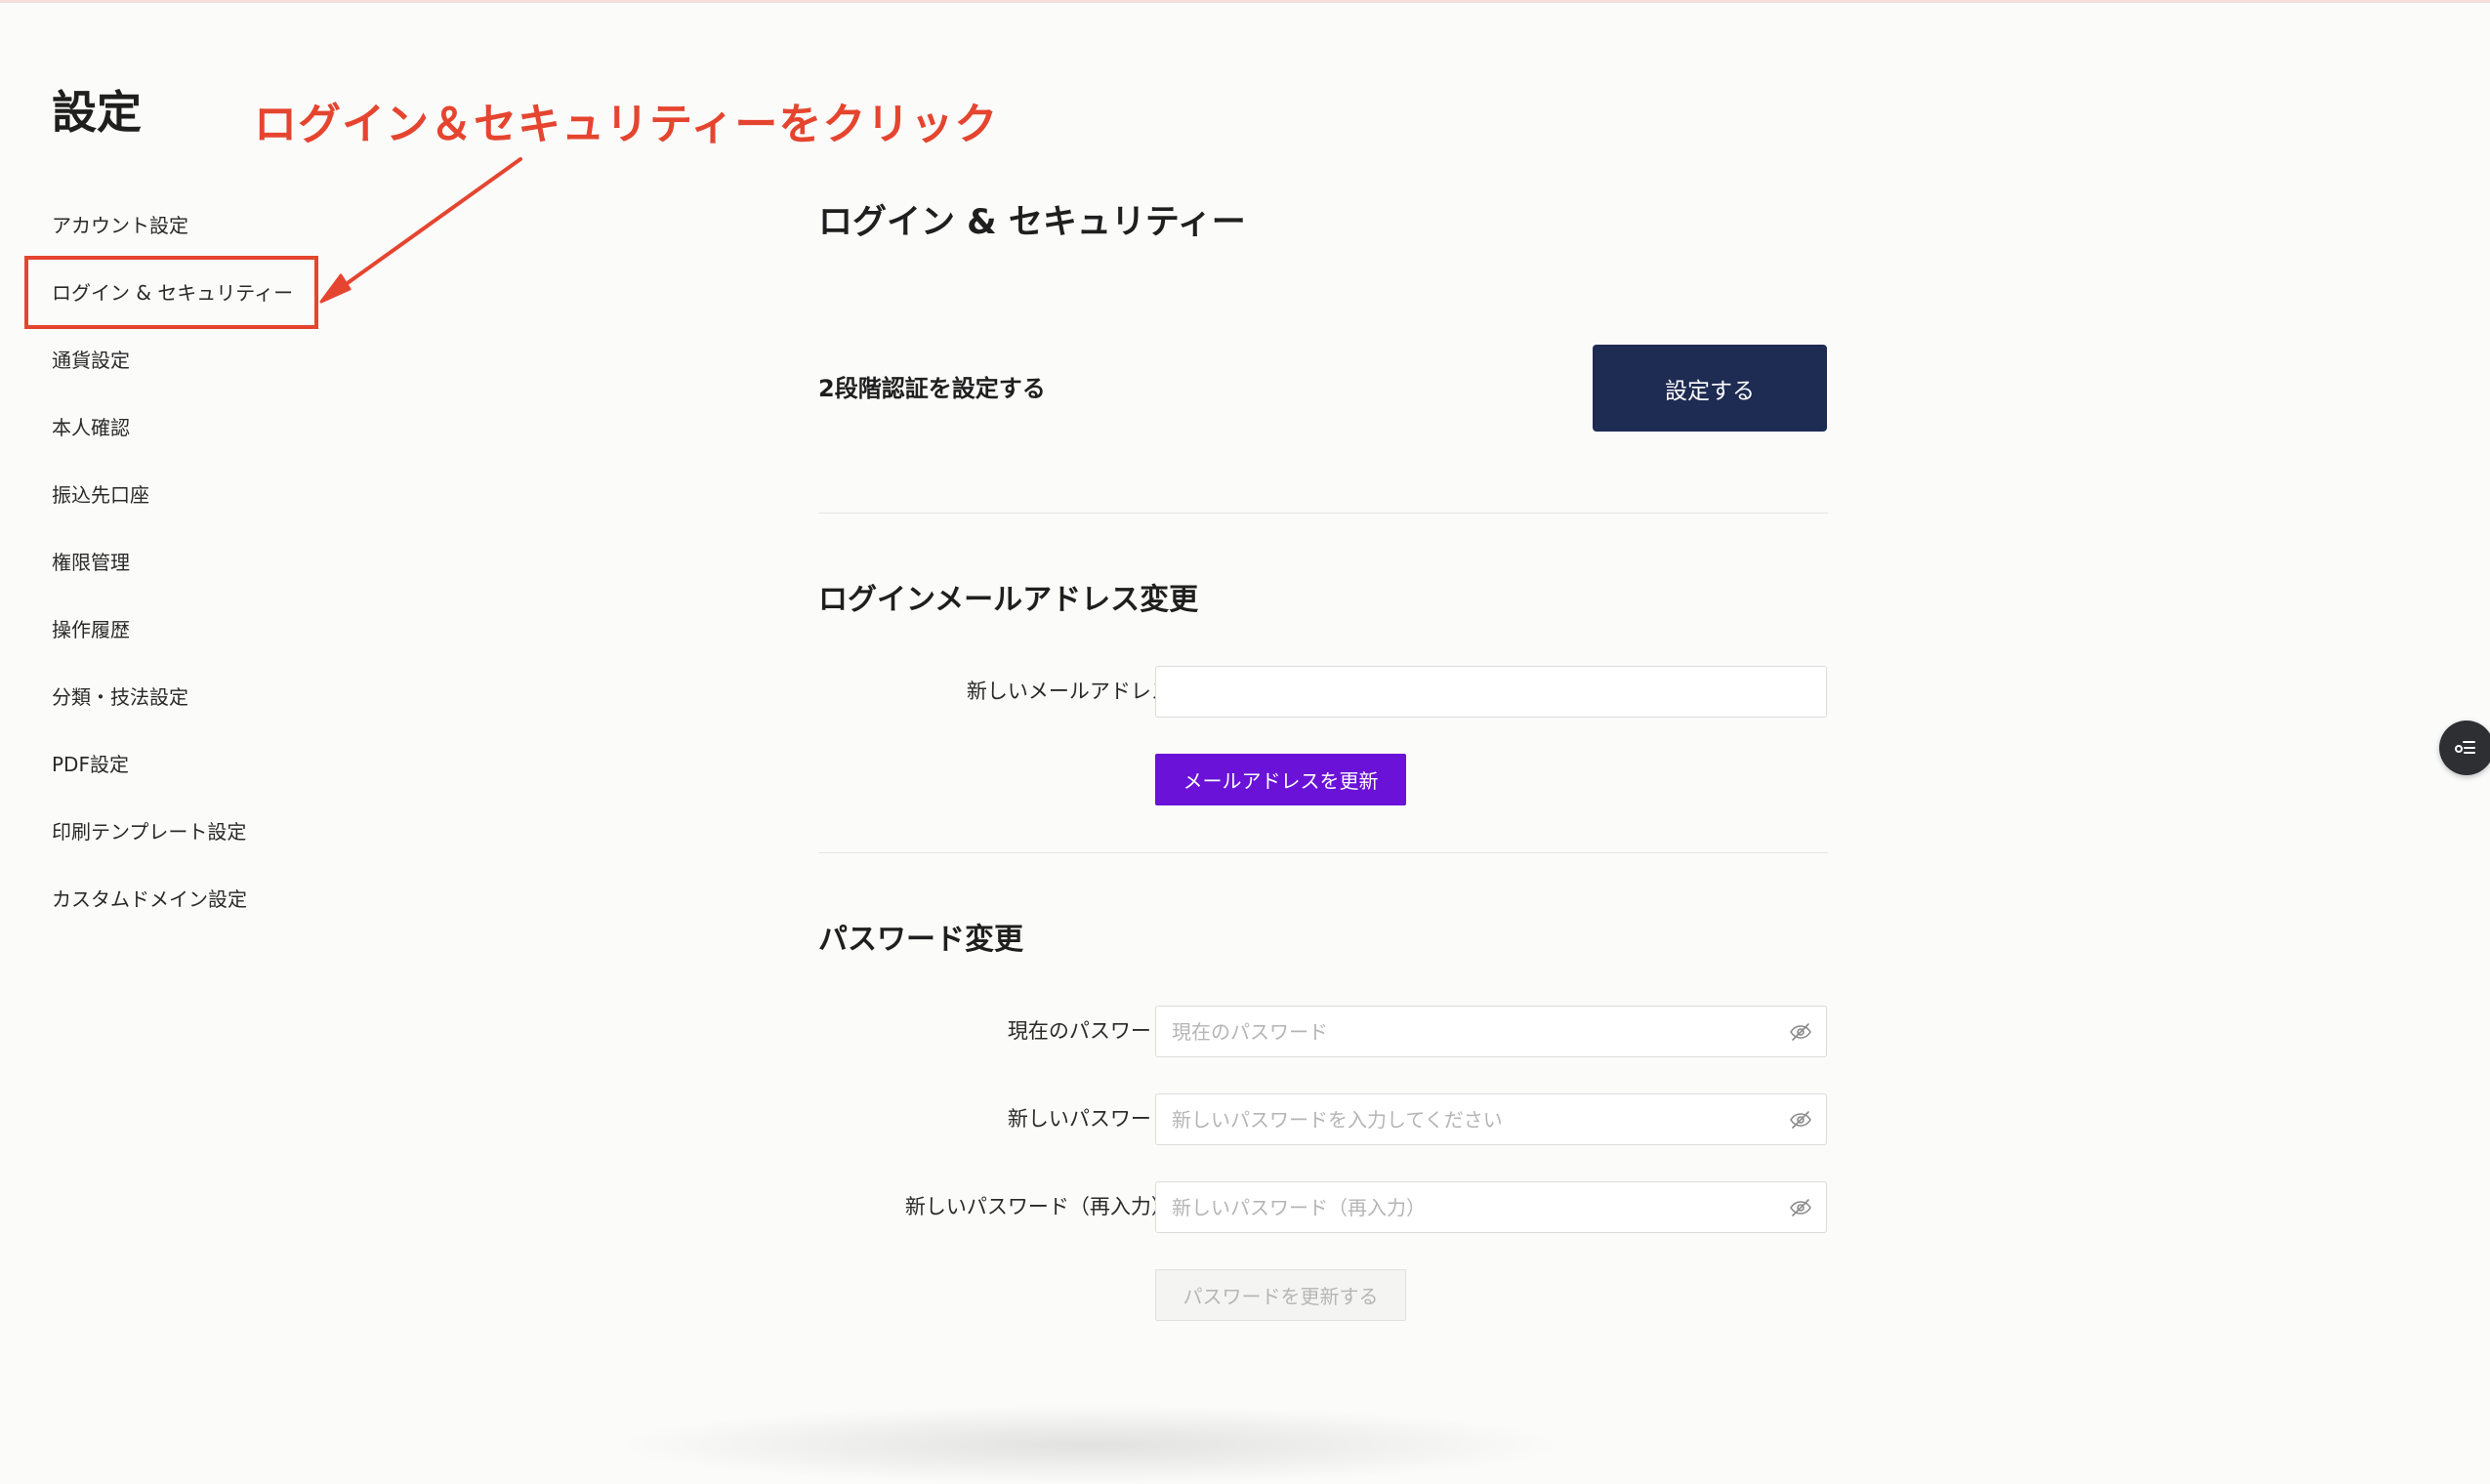 This screenshot has width=2490, height=1484. I want to click on sidebar-item-label: 振込先口座, so click(100, 495).